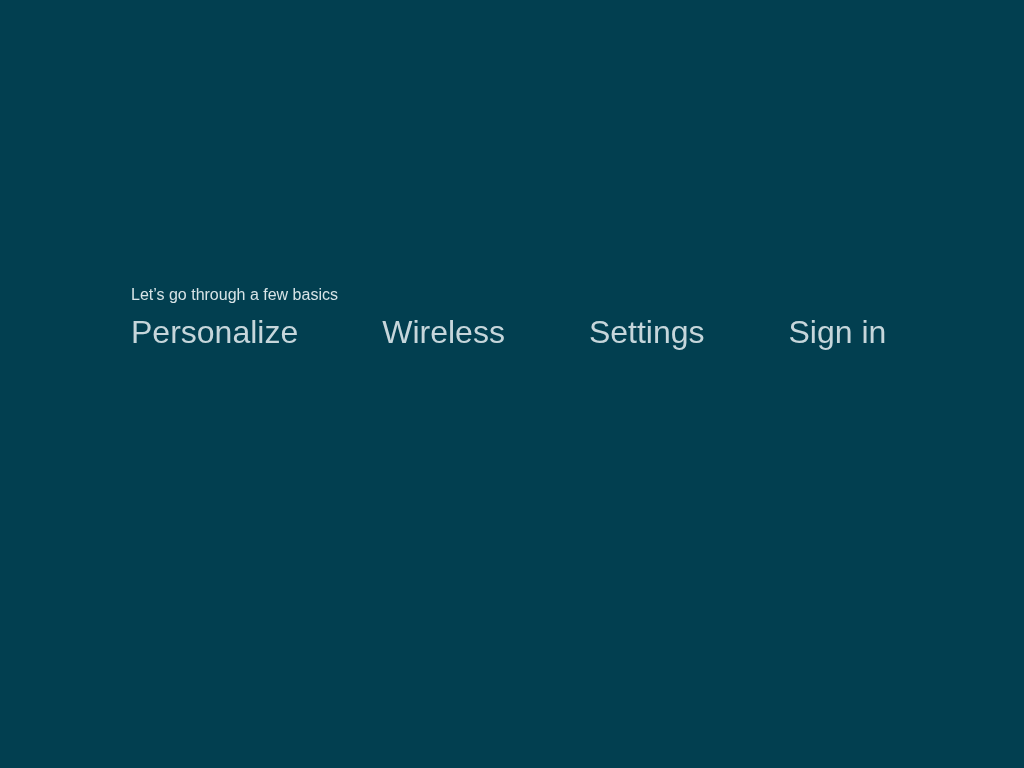  I want to click on setup-step: Wireless, so click(443, 332).